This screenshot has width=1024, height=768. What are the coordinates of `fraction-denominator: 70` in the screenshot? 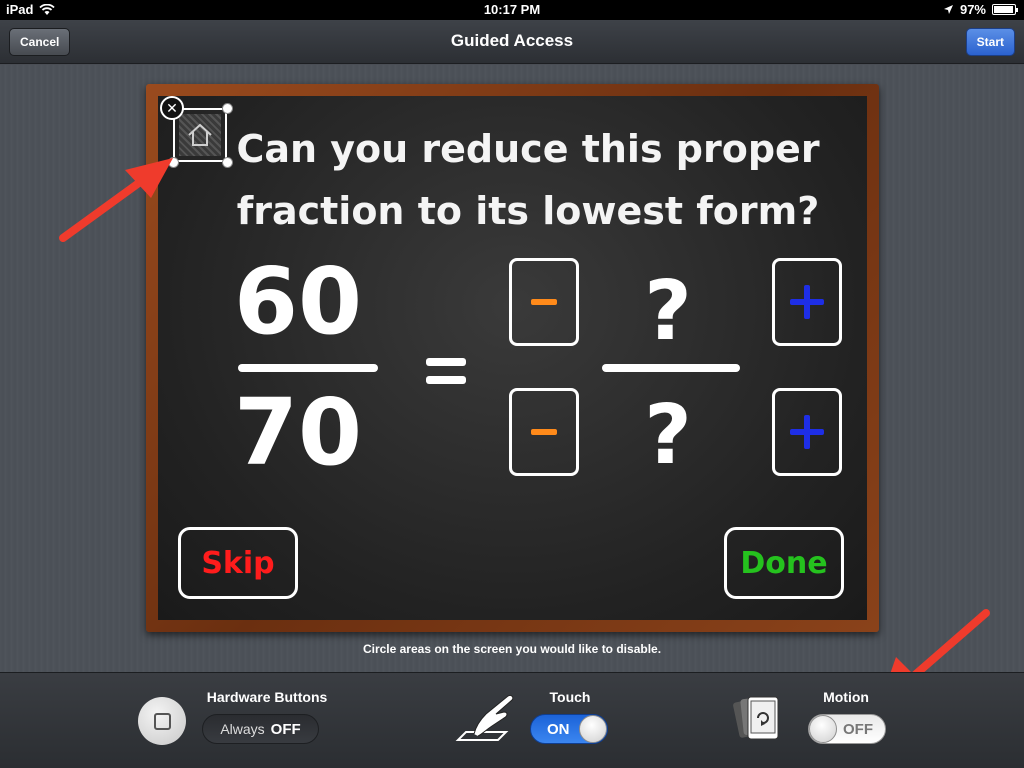 It's located at (298, 432).